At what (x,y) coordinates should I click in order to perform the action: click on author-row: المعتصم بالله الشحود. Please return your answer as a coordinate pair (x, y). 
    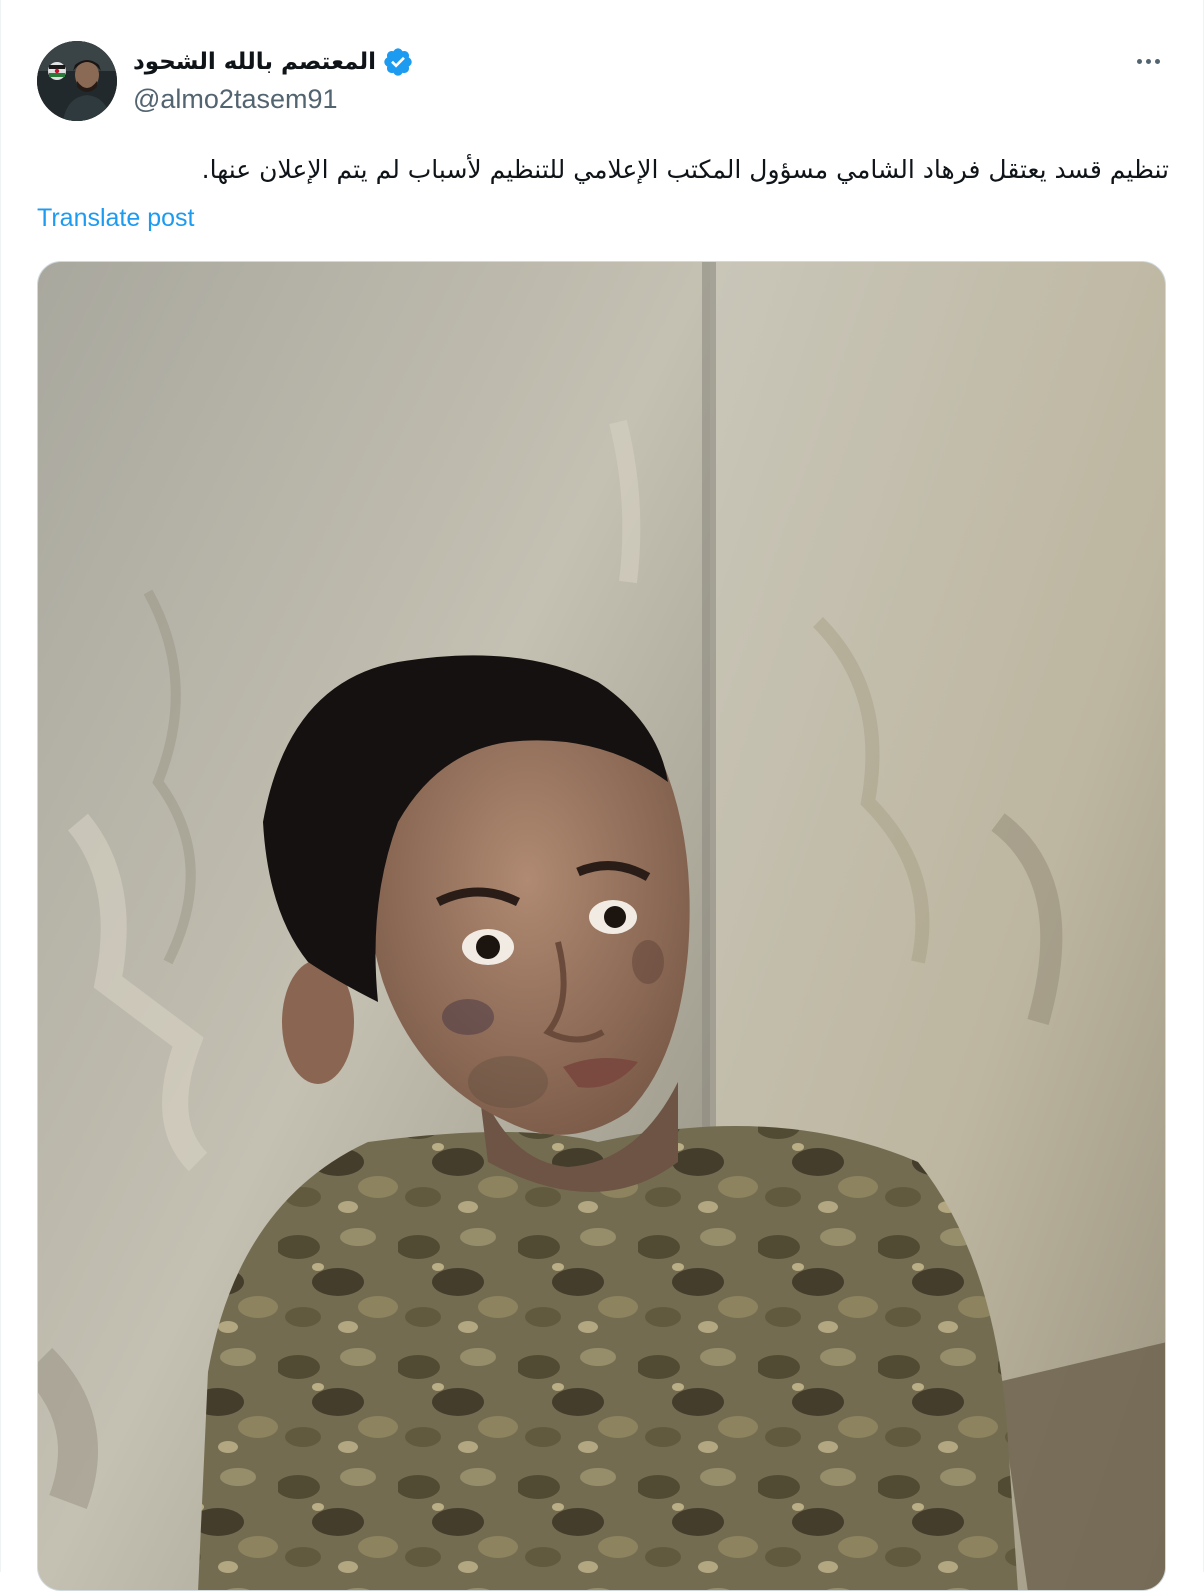
    Looking at the image, I should click on (273, 62).